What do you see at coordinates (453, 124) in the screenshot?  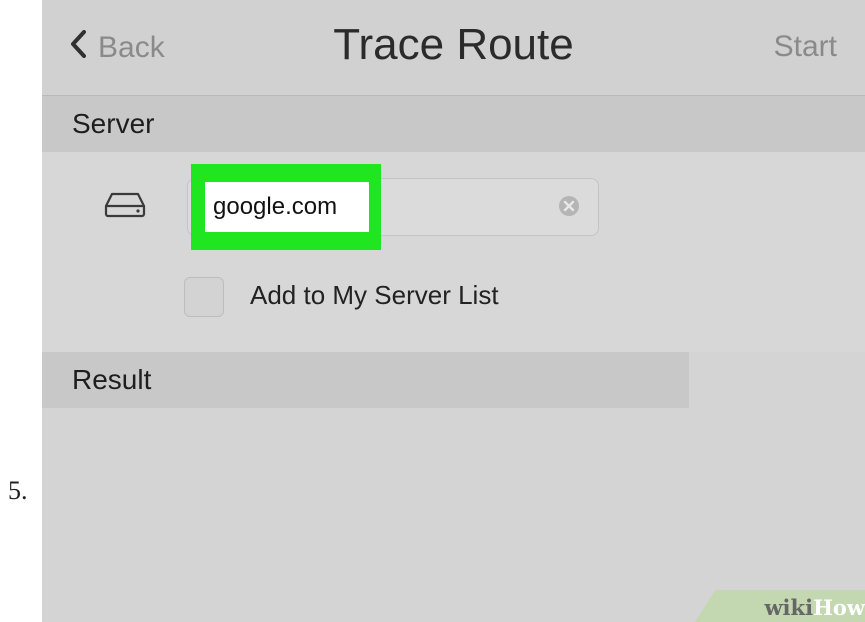 I see `server-section-header: Server` at bounding box center [453, 124].